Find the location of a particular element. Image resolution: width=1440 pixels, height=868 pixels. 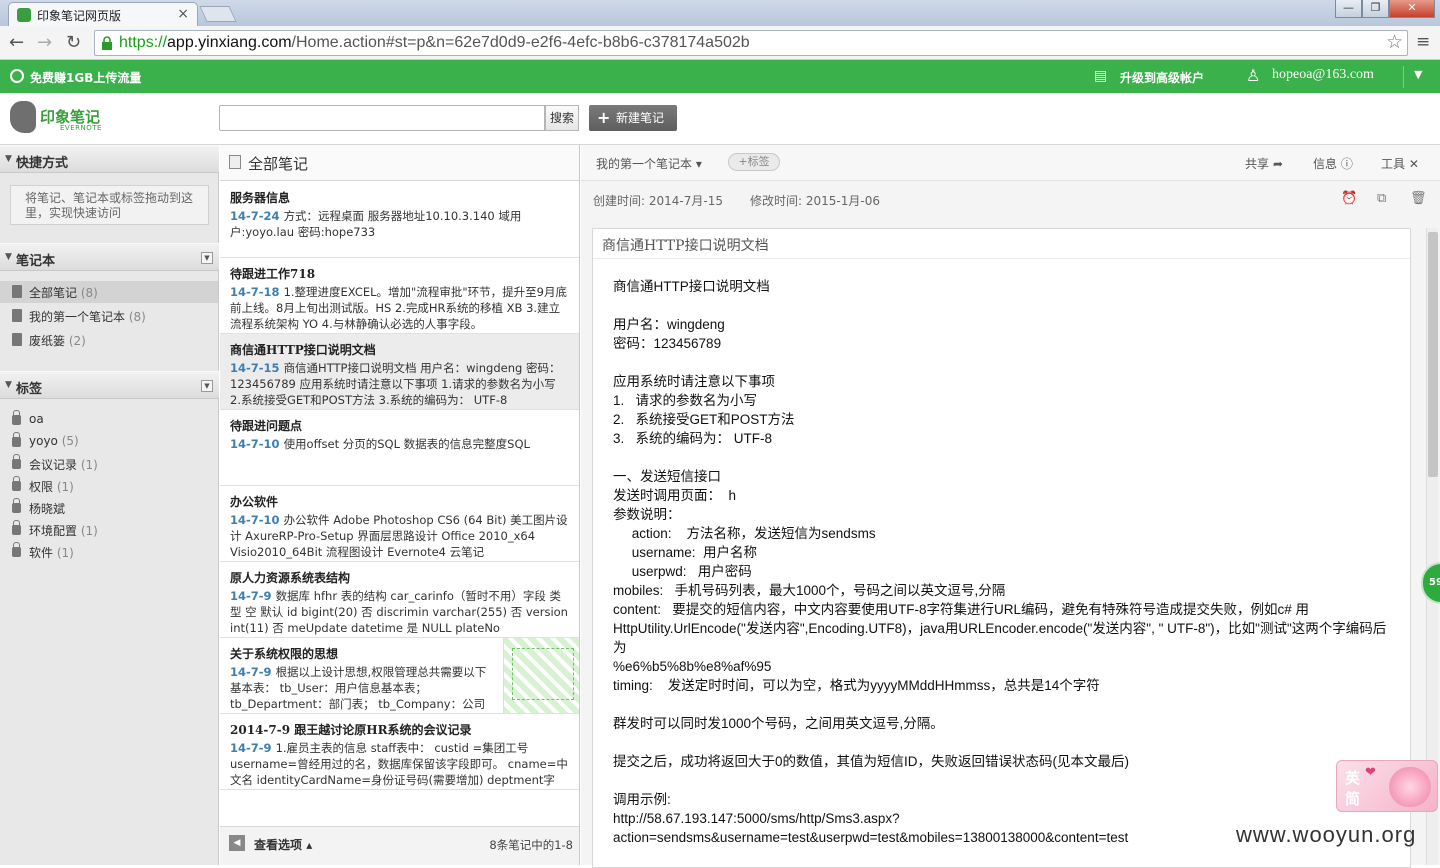

evernote-elephant-icon is located at coordinates (23, 117).